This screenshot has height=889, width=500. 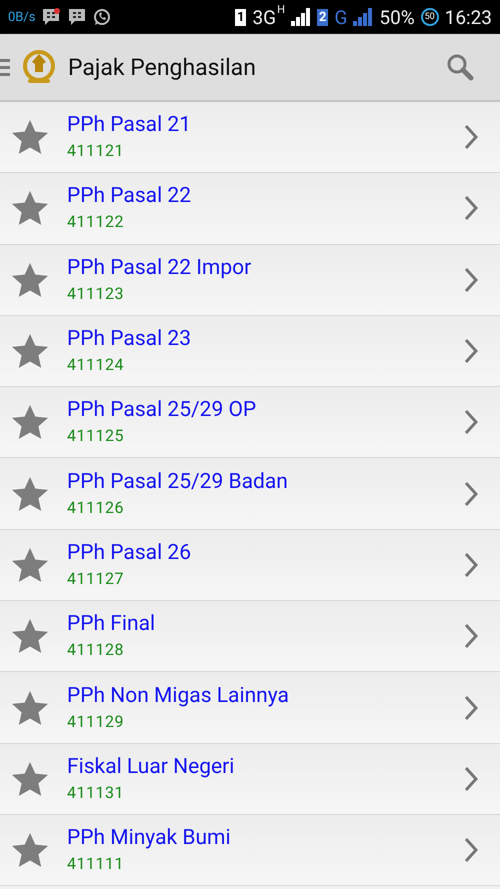 I want to click on list-item: PPh Pasal 22 411122, so click(x=250, y=209).